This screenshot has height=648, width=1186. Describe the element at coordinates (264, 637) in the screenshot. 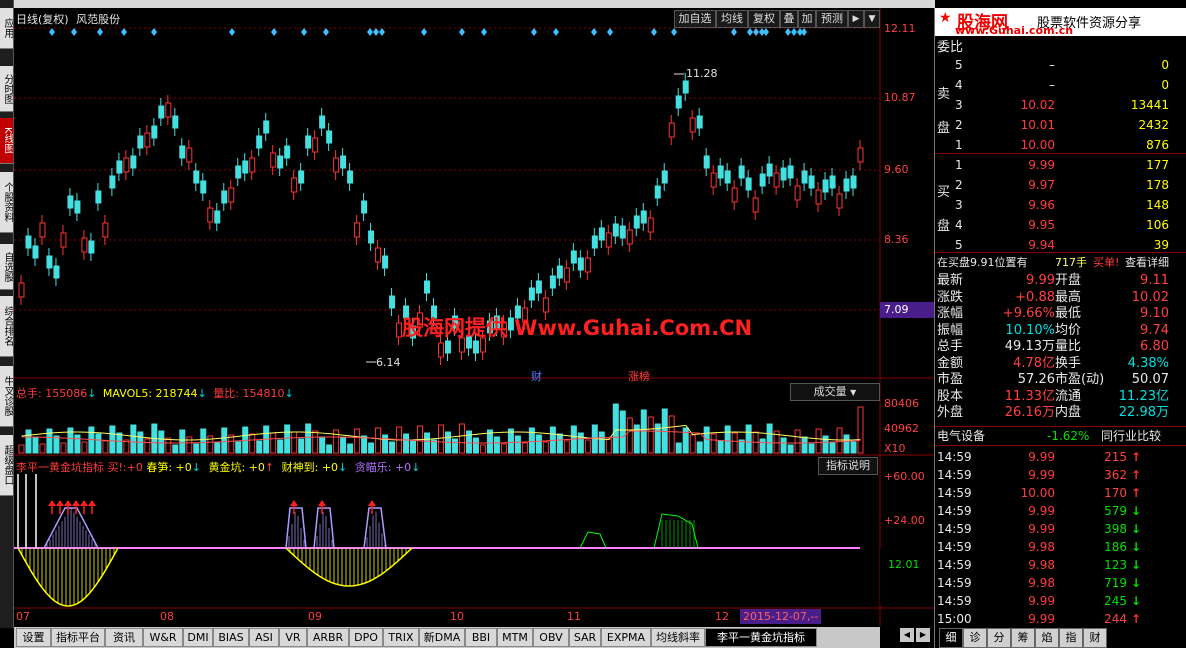

I see `indicator-tab: ASI` at that location.